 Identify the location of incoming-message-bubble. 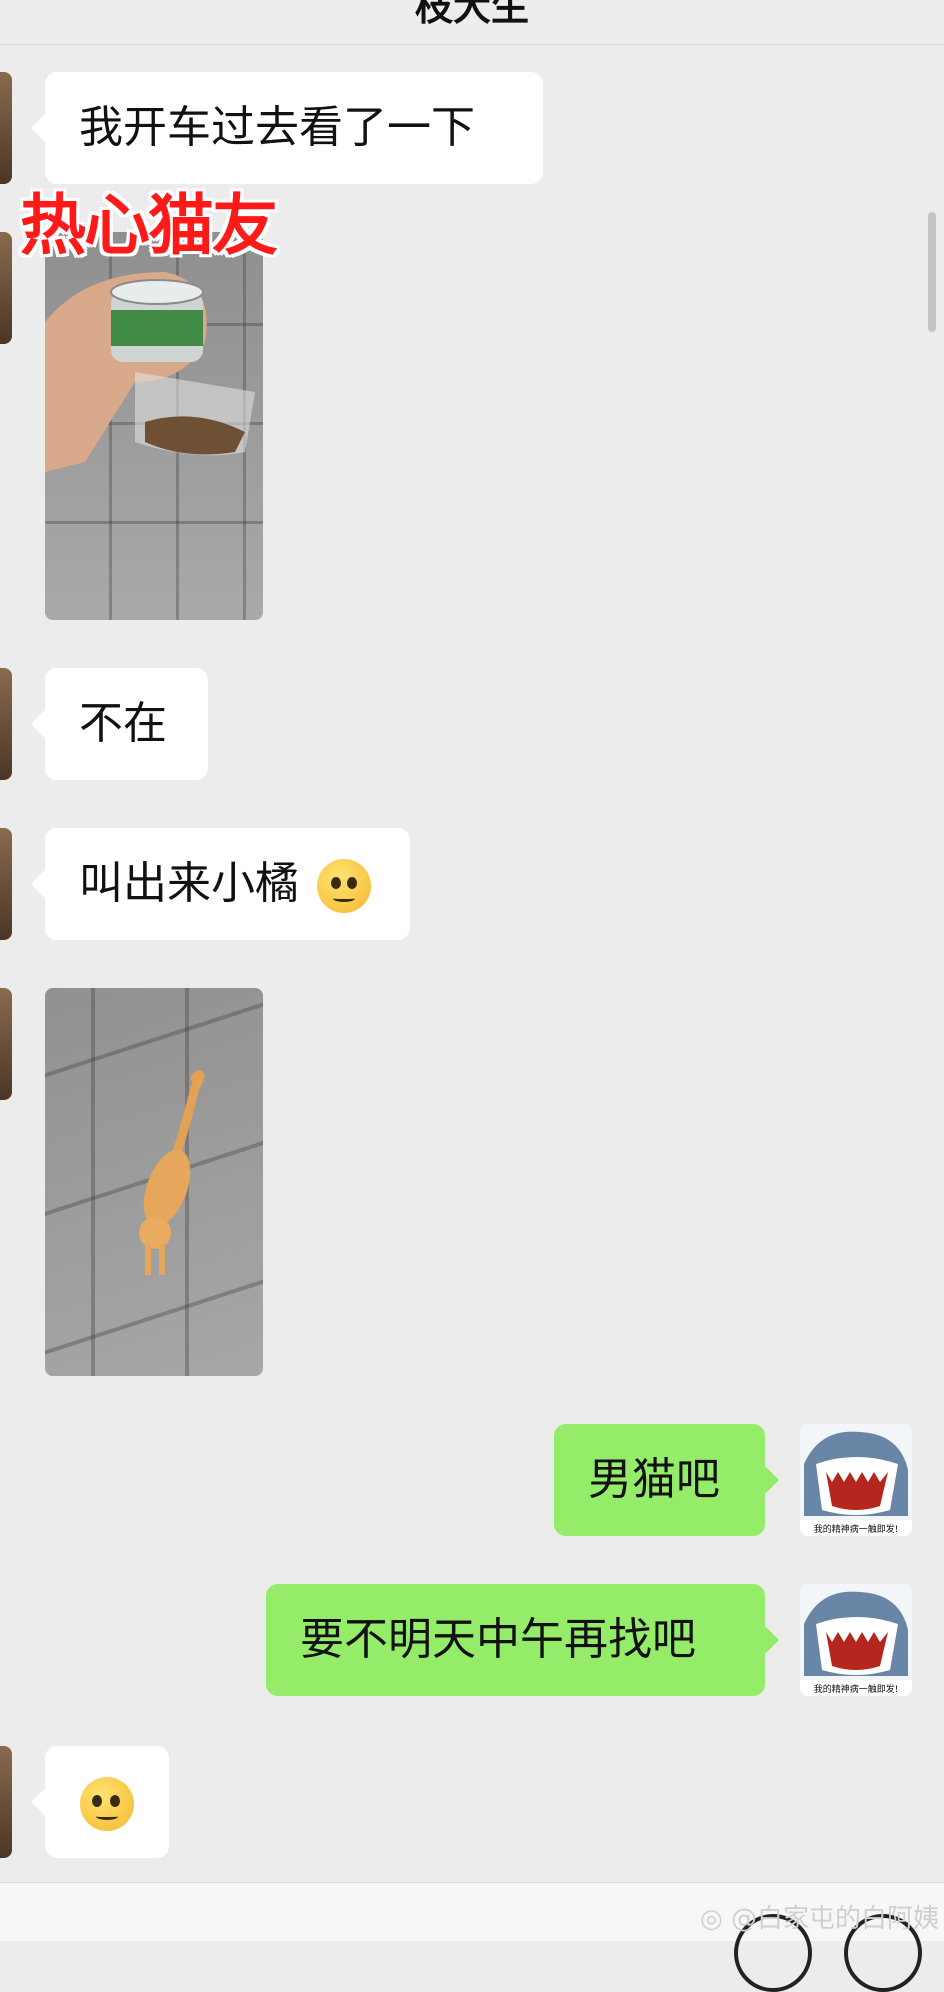
(100, 1802).